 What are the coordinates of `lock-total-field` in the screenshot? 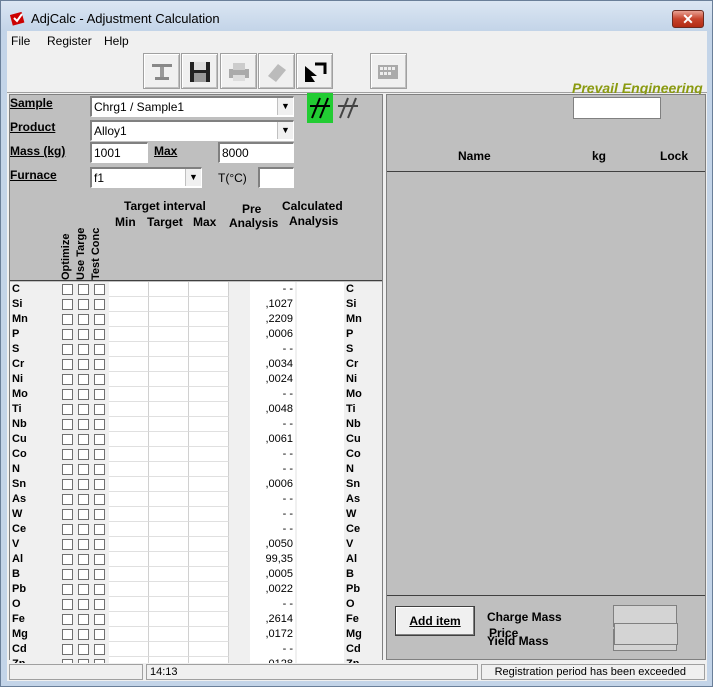 It's located at (617, 108).